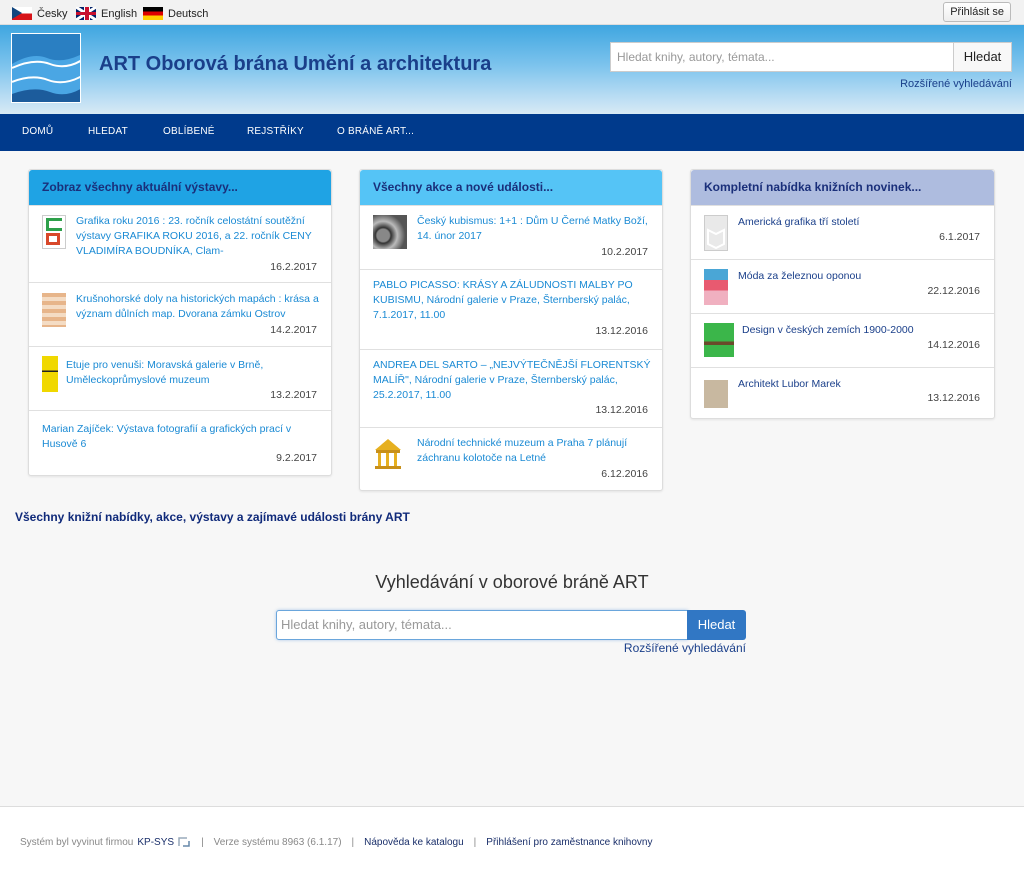  I want to click on item-date: 6.1.2017, so click(959, 237).